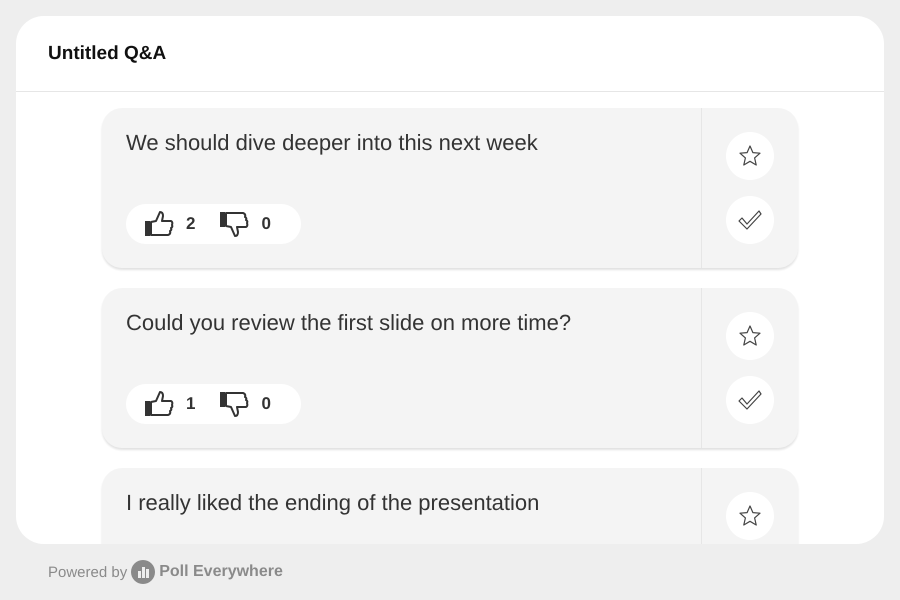  Describe the element at coordinates (191, 224) in the screenshot. I see `upvote-count: 2` at that location.